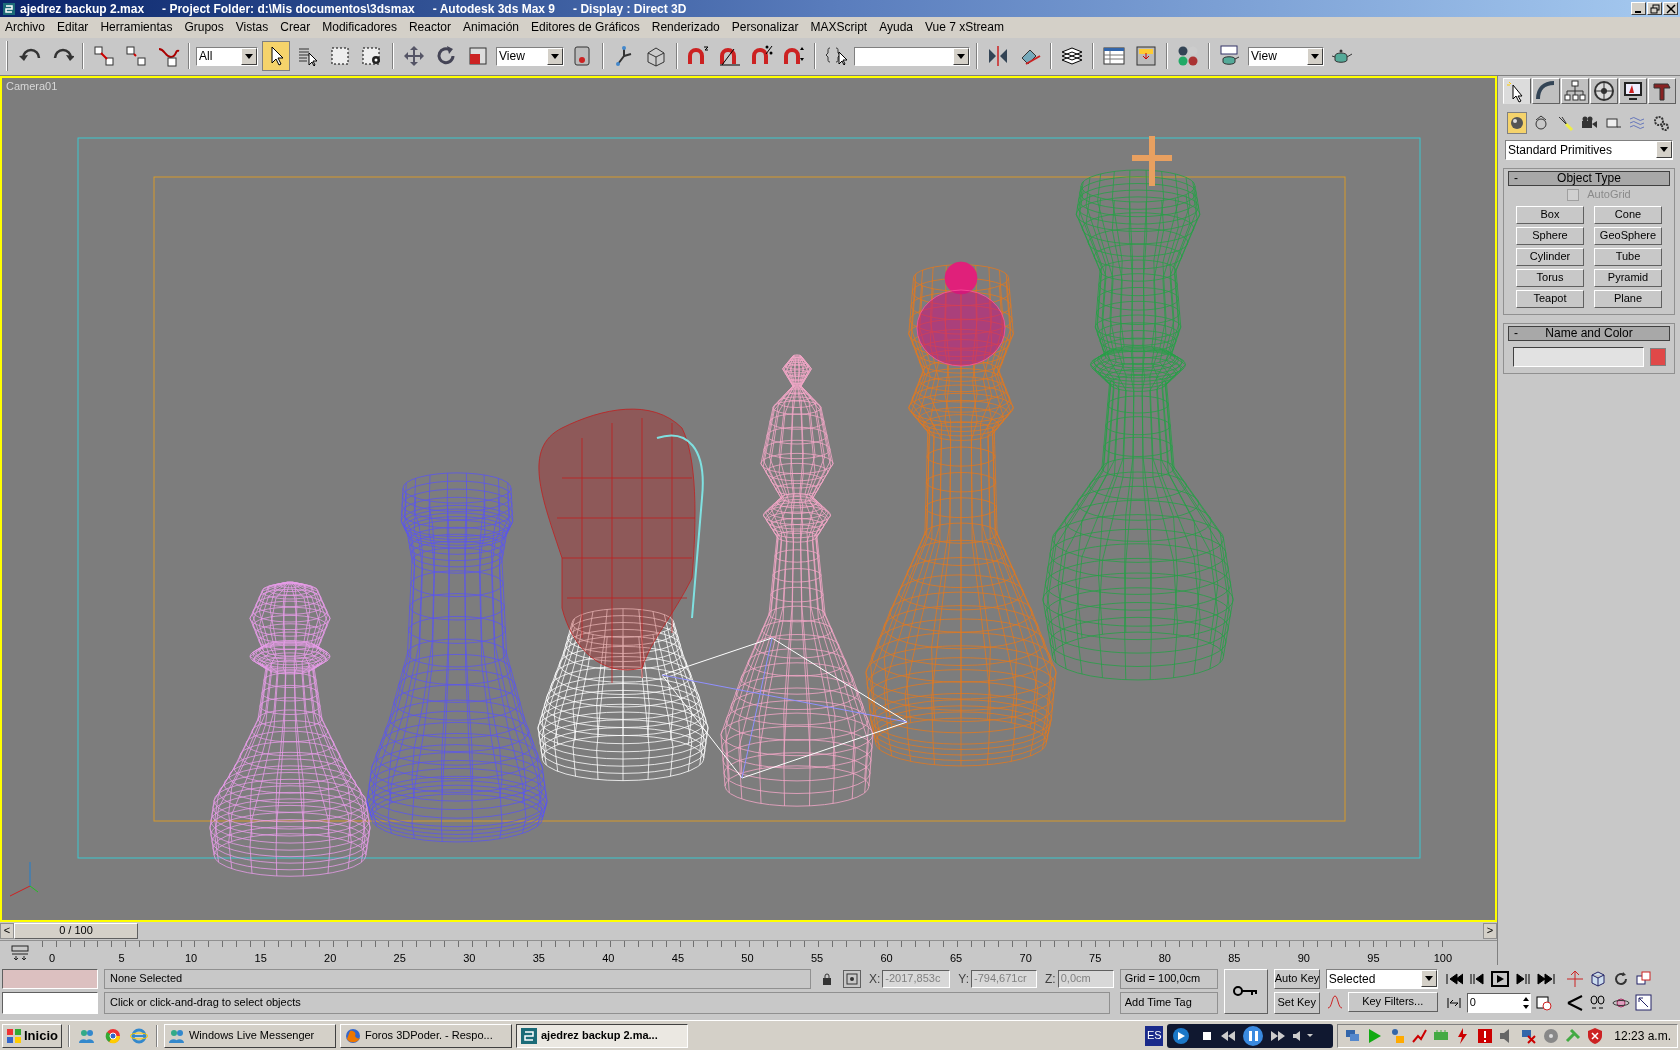 The width and height of the screenshot is (1680, 1050). Describe the element at coordinates (1578, 356) in the screenshot. I see `name-field` at that location.